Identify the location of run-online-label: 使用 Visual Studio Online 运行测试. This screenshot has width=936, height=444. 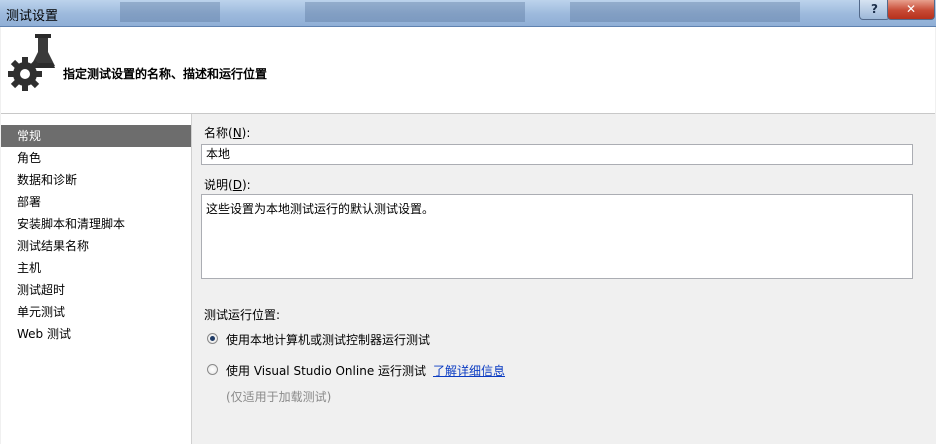
(326, 370).